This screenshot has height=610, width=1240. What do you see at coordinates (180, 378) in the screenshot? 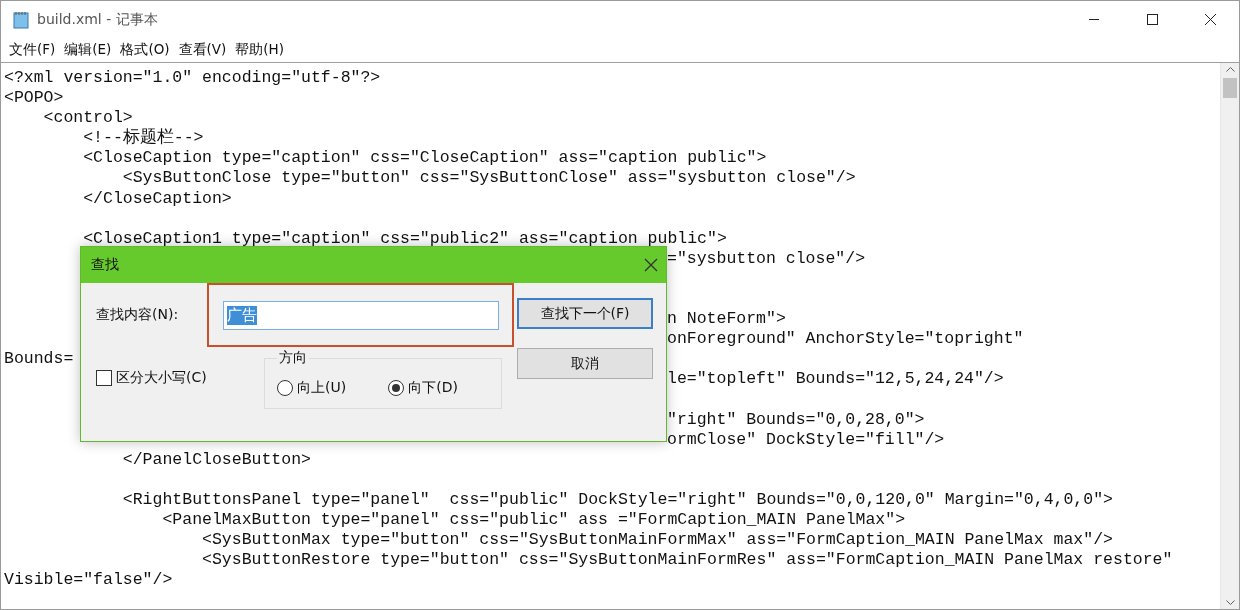
I see `match-case-checkbox: 区分大小写(C)` at bounding box center [180, 378].